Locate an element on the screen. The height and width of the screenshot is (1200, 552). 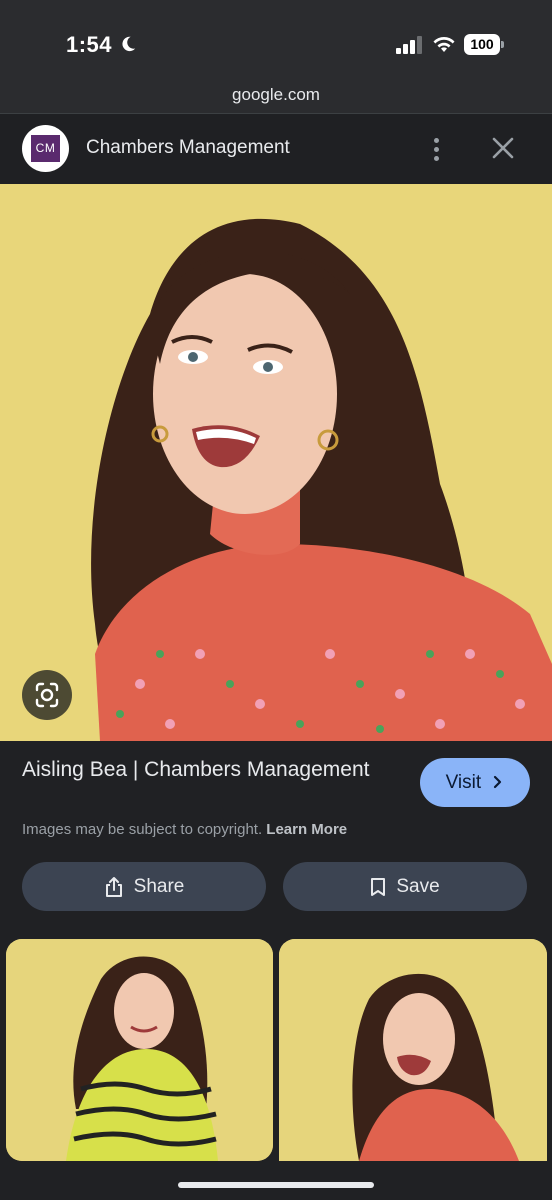
learn-more-link: Learn More is located at coordinates (306, 829).